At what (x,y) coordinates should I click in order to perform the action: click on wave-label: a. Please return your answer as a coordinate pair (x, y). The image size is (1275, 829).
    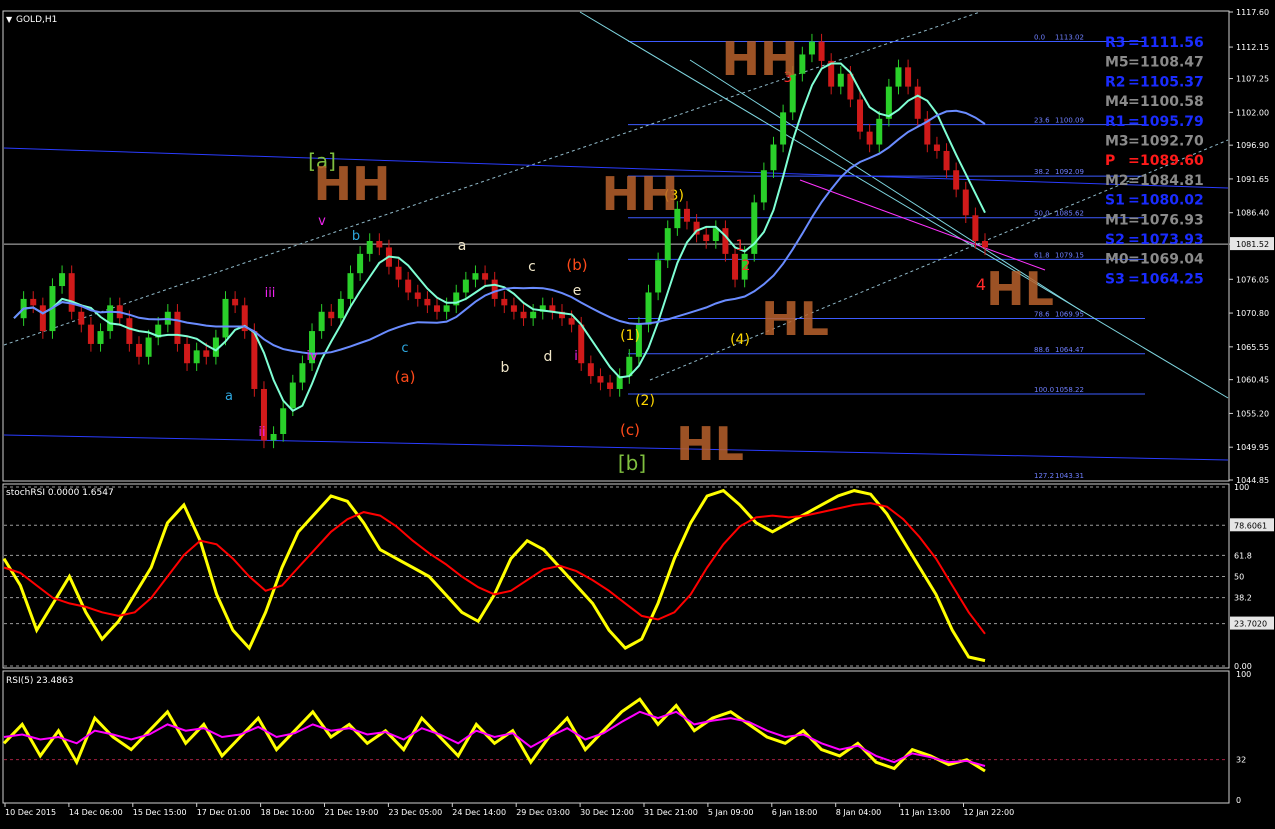
    Looking at the image, I should click on (462, 246).